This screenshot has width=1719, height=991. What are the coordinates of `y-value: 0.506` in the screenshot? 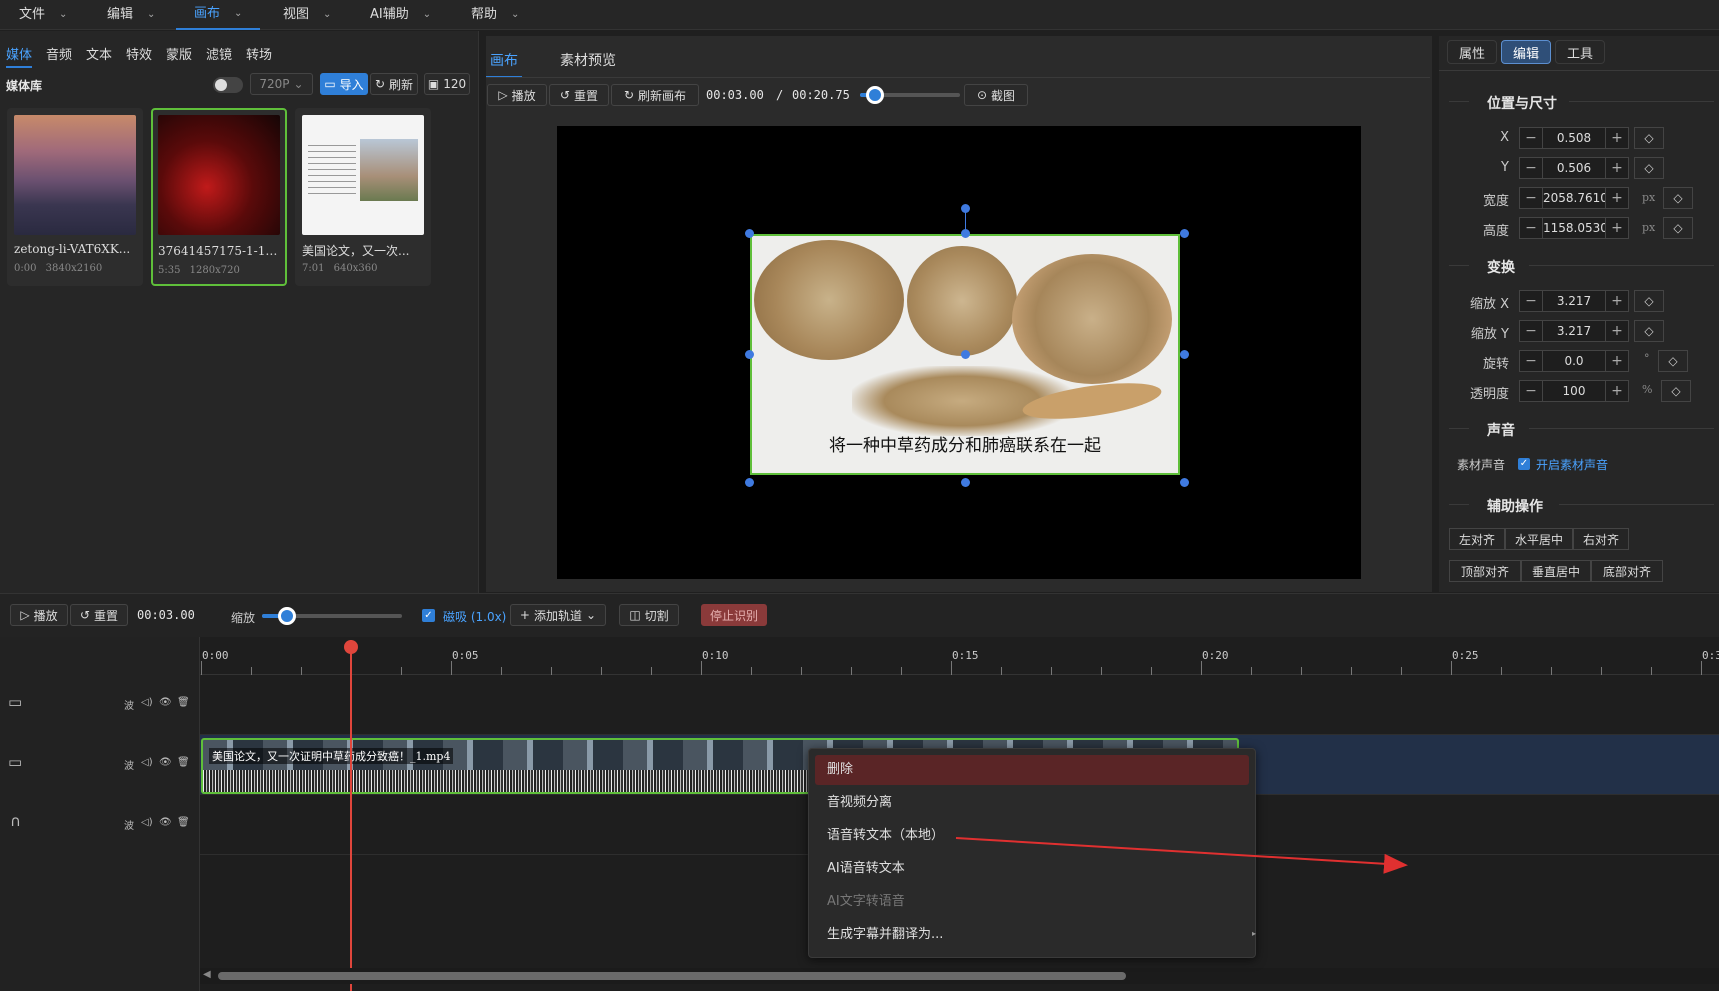 It's located at (1574, 168).